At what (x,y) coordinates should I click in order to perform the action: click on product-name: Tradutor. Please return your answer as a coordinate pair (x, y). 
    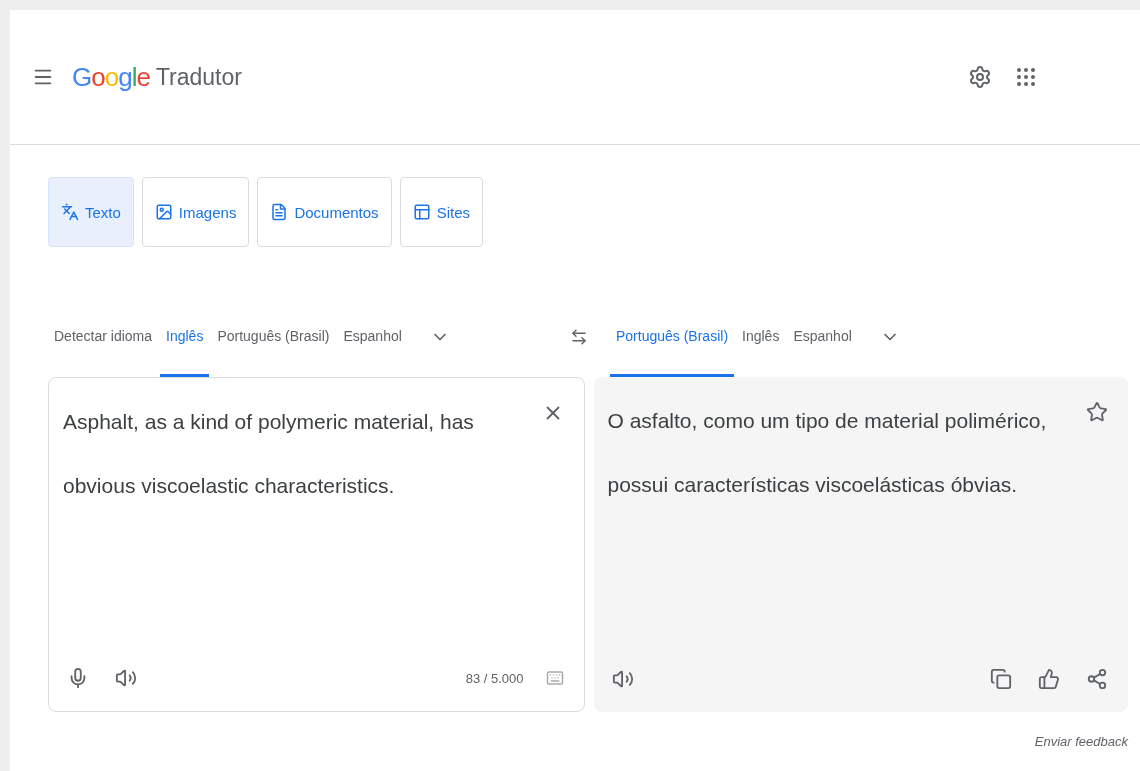
    Looking at the image, I should click on (198, 77).